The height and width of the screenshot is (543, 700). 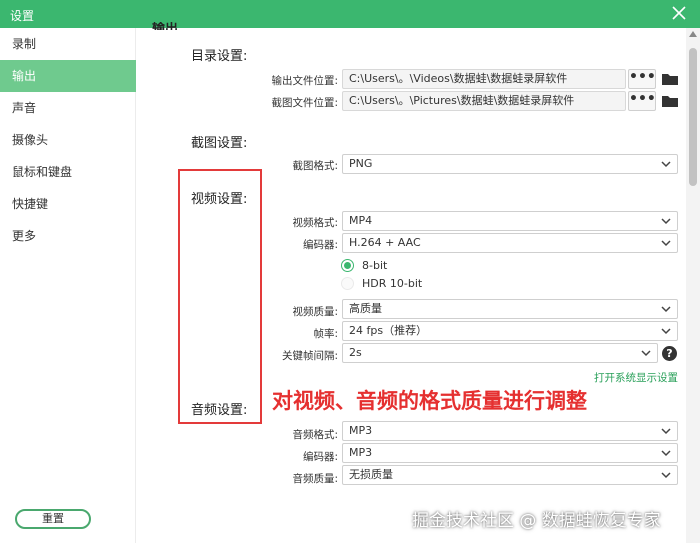 I want to click on output-location-field: C:\Users\。\Videos\数据蛙\数据蛙录屏软件, so click(x=484, y=79).